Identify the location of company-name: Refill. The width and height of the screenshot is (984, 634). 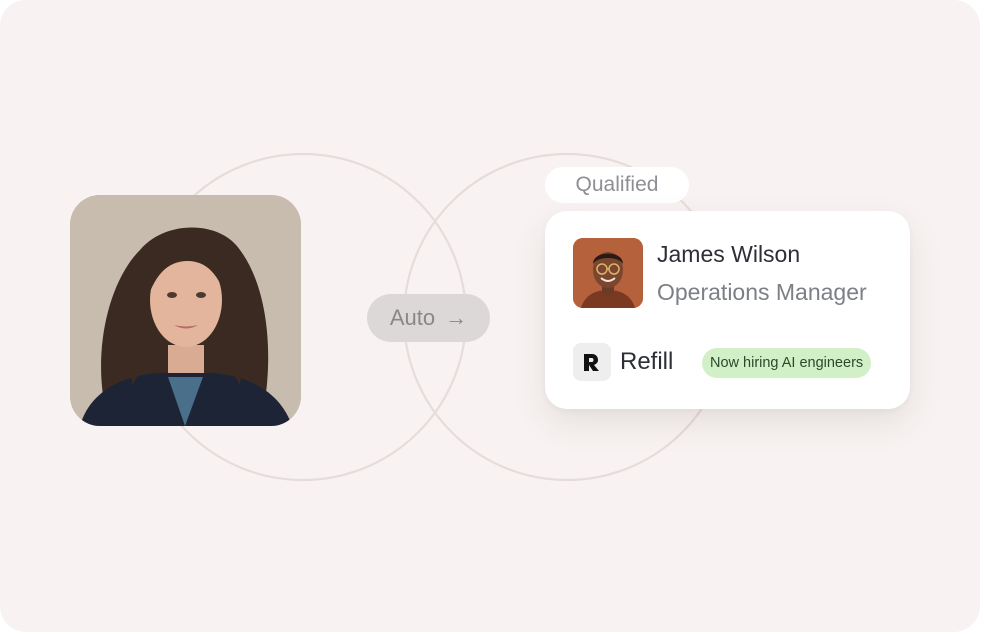
(647, 361).